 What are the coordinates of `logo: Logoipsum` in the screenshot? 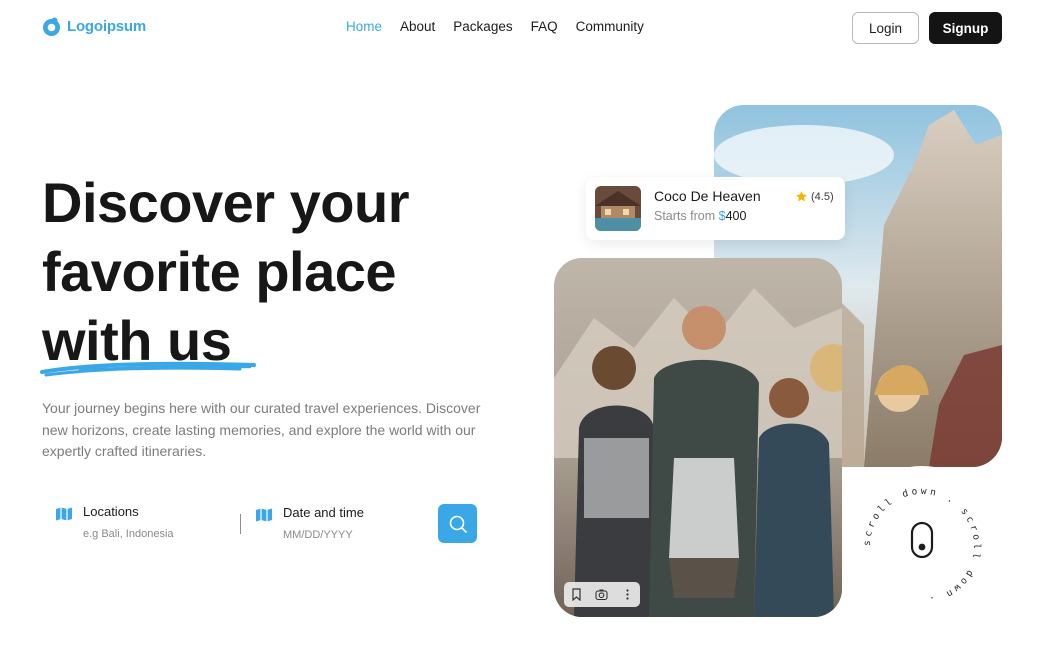 It's located at (93, 26).